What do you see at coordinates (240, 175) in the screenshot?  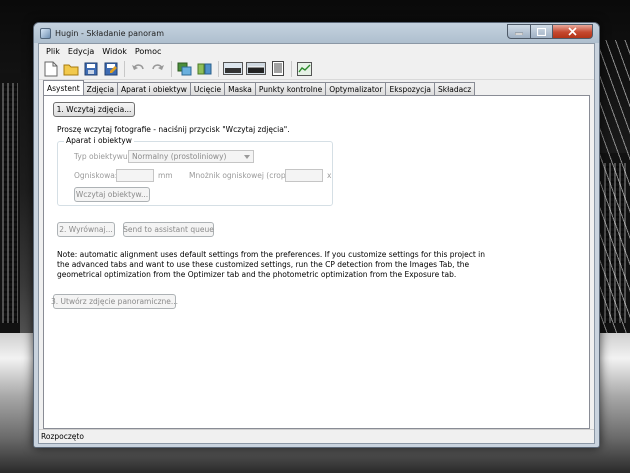 I see `crop-factor-label: Mnożnik ogniskowej (crop):` at bounding box center [240, 175].